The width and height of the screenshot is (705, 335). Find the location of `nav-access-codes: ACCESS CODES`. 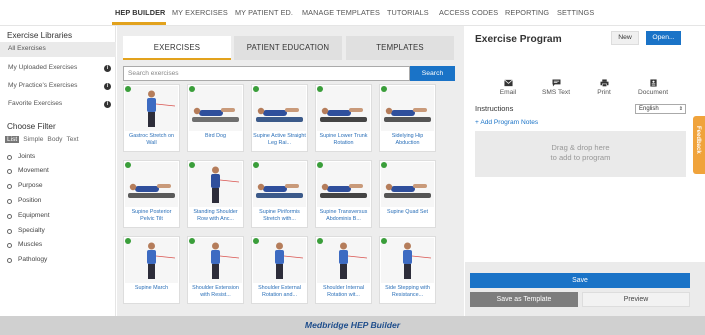

nav-access-codes: ACCESS CODES is located at coordinates (468, 12).